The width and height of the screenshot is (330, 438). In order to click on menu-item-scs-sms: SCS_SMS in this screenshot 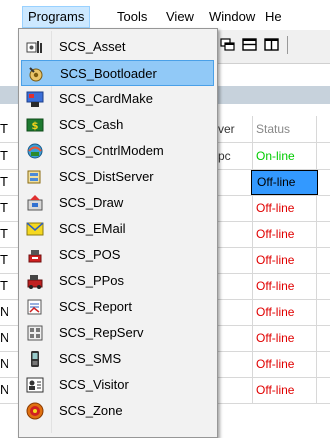, I will do `click(117, 359)`.